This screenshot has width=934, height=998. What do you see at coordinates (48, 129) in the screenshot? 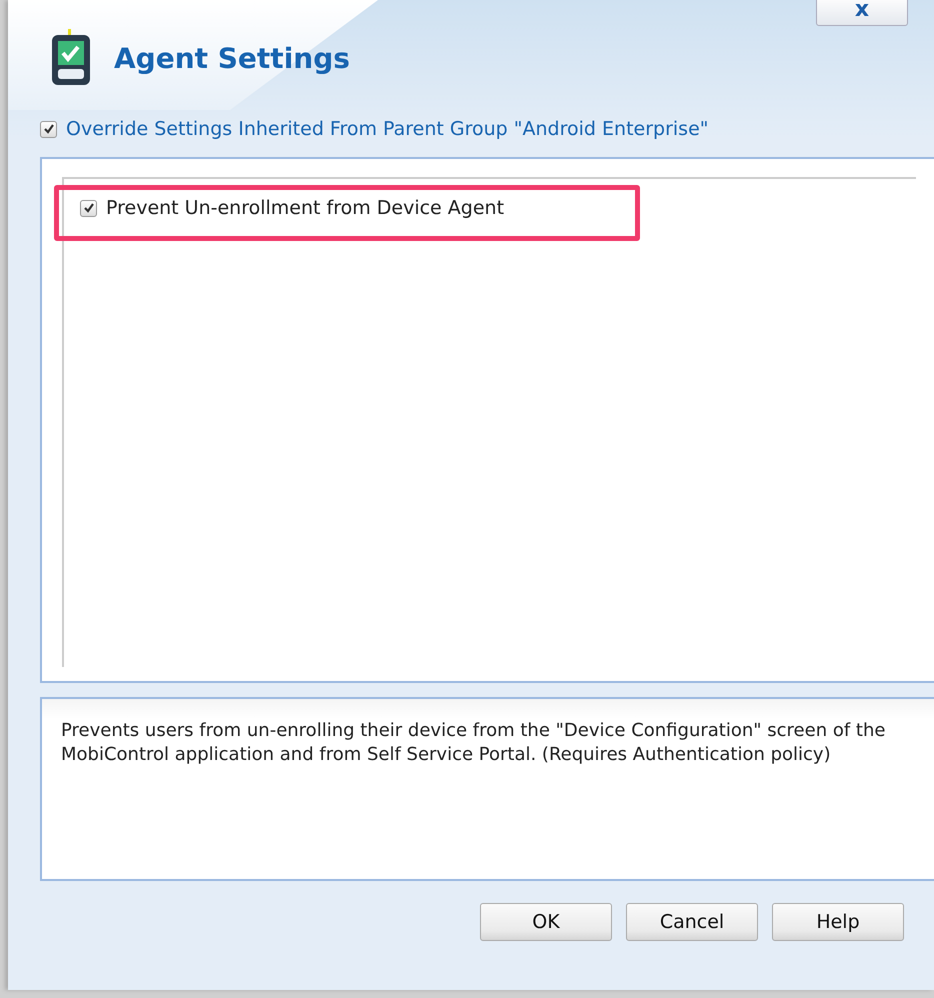
I see `override-checkbox` at bounding box center [48, 129].